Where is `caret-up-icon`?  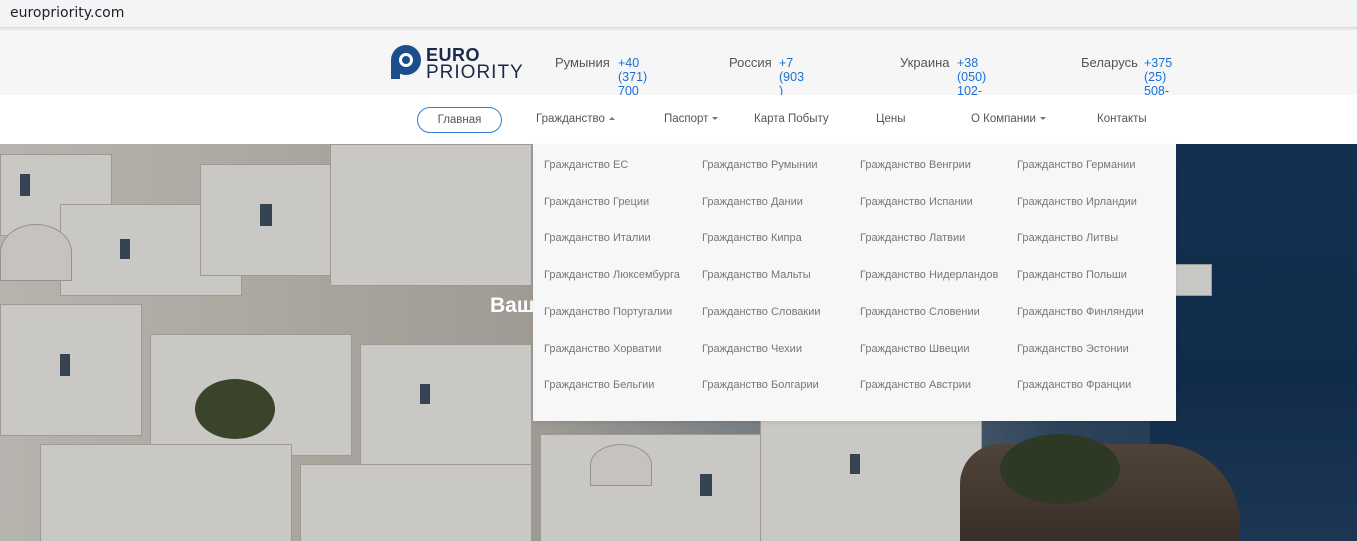 caret-up-icon is located at coordinates (611, 119).